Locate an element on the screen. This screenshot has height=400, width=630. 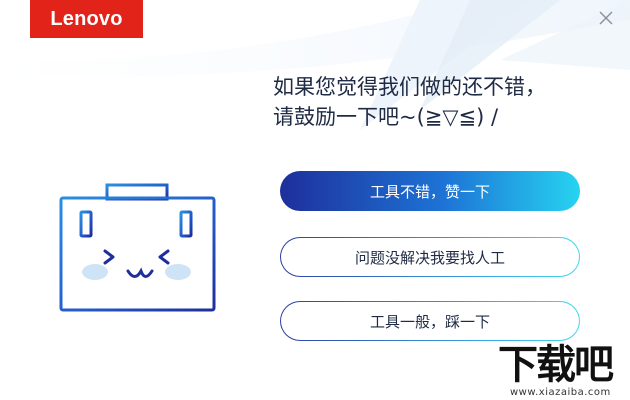
site-watermark: 下载吧 www.xiazaiba.com is located at coordinates (562, 371).